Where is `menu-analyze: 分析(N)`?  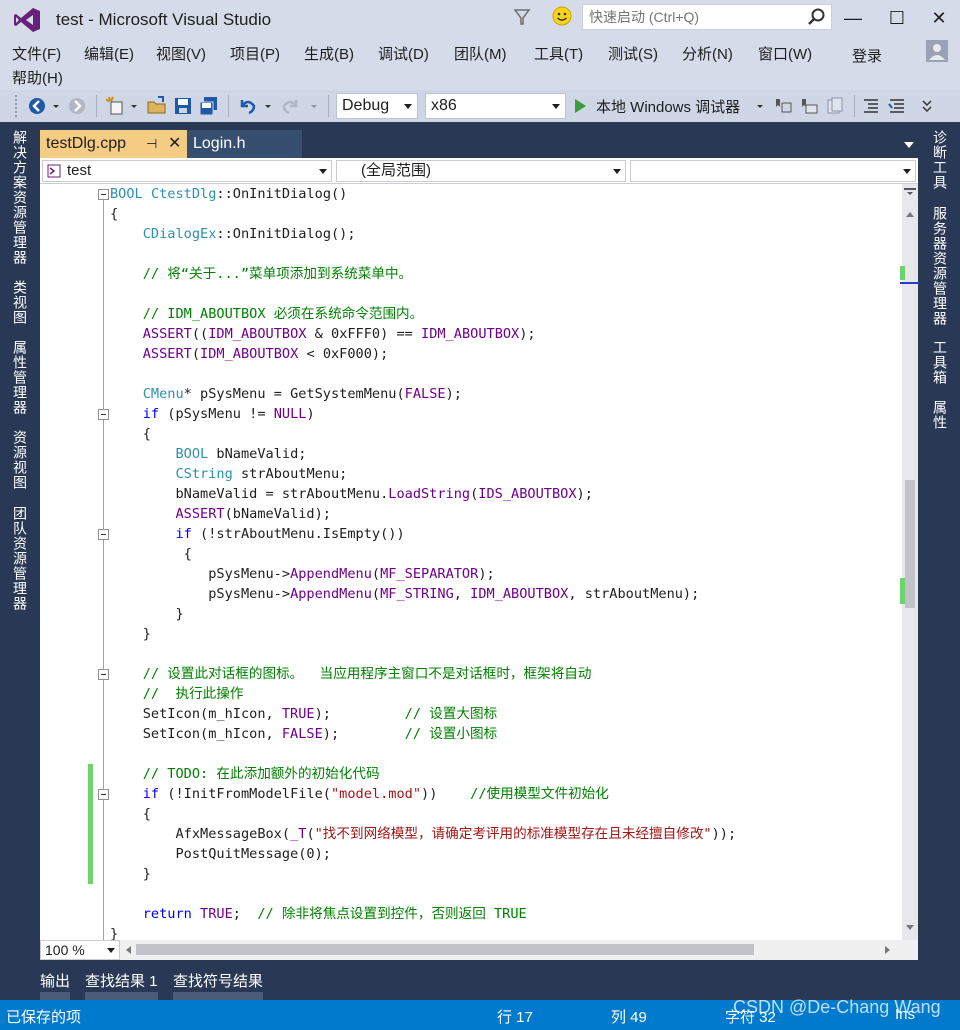
menu-analyze: 分析(N) is located at coordinates (707, 53).